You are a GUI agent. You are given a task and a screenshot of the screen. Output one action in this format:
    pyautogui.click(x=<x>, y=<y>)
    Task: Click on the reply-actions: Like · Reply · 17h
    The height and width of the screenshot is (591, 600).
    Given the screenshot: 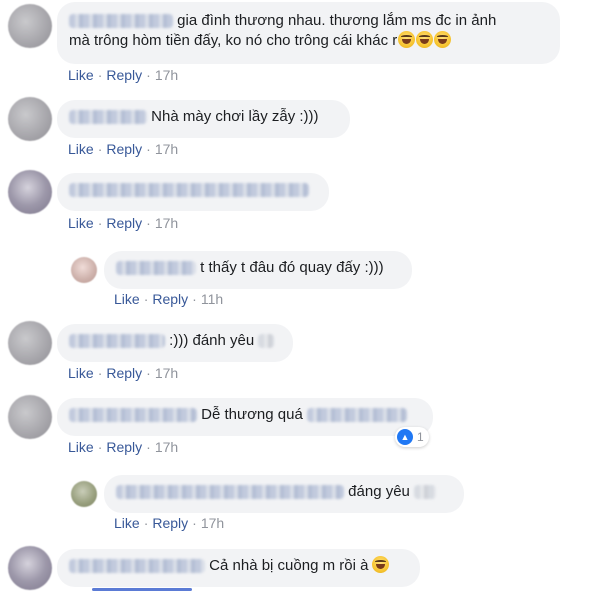 What is the action you would take?
    pyautogui.click(x=169, y=523)
    